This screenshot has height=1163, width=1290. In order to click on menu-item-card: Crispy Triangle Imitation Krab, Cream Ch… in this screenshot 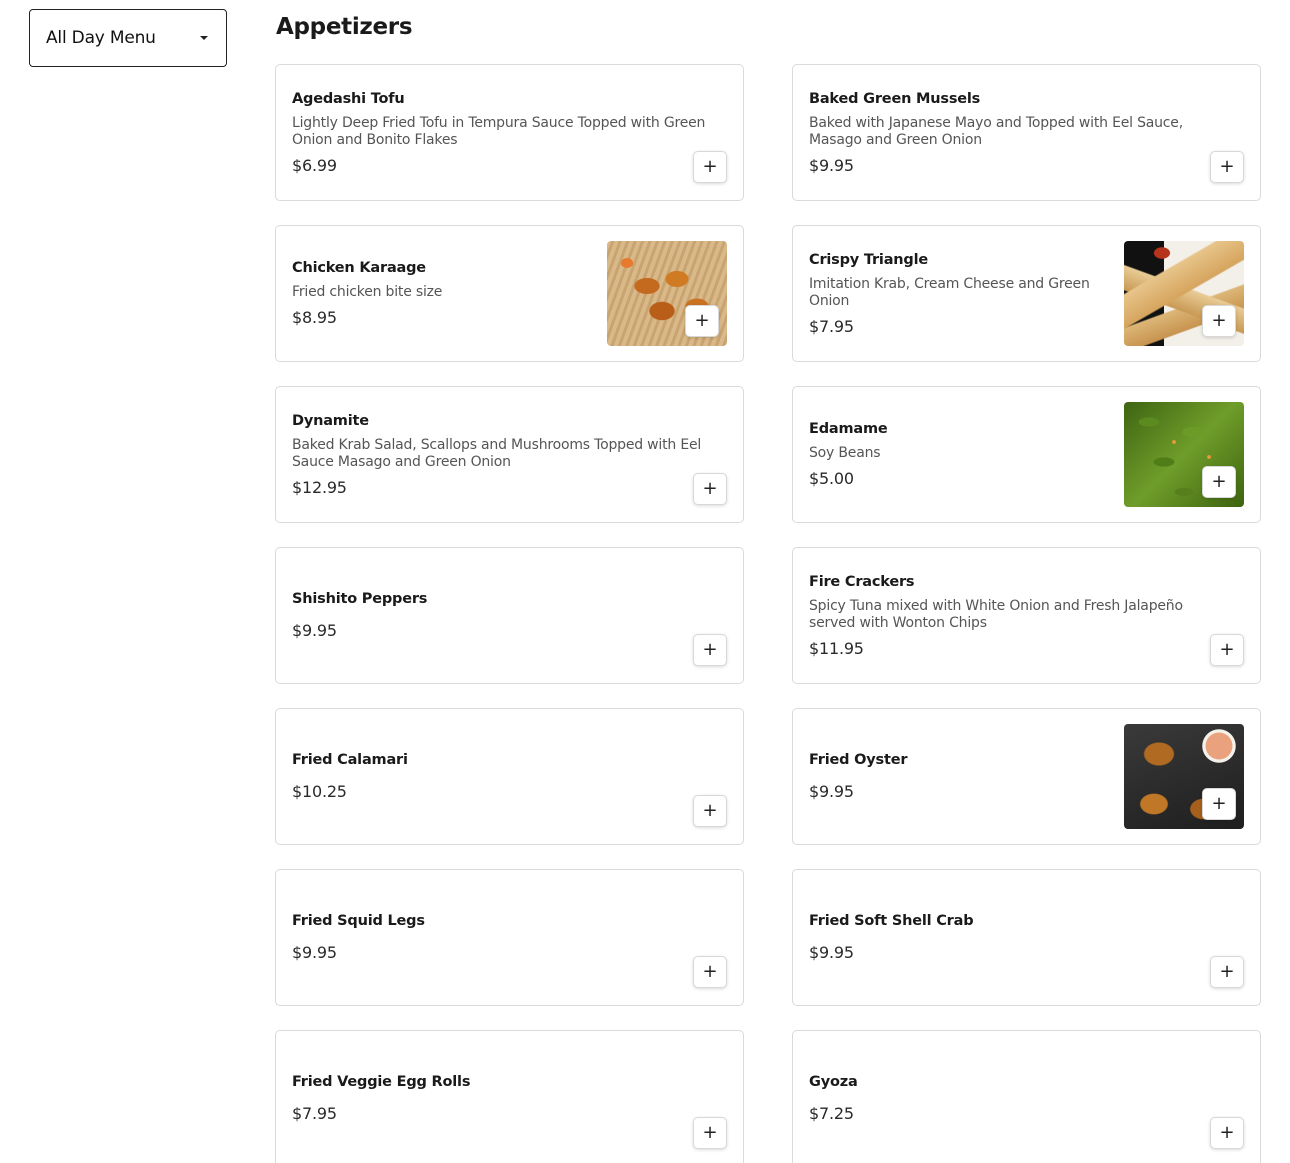, I will do `click(1026, 293)`.